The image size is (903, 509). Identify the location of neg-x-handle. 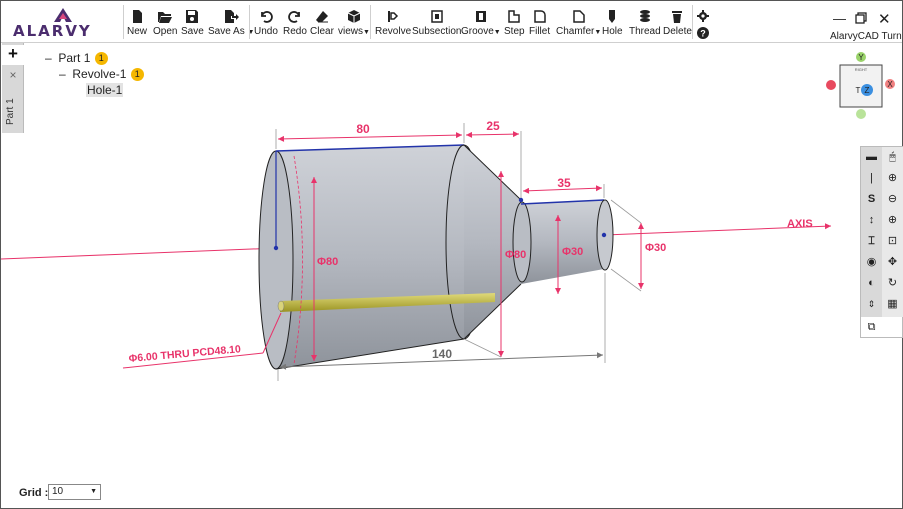
(831, 85).